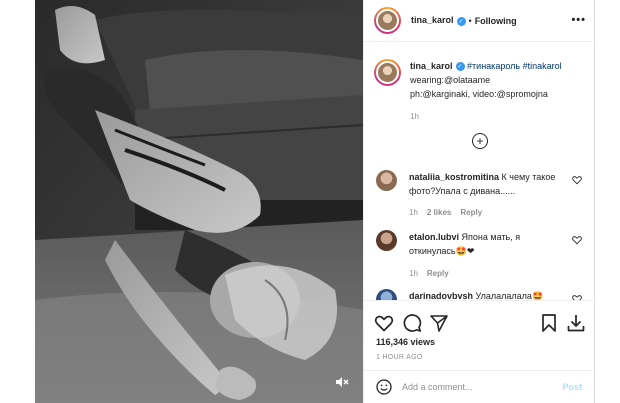  Describe the element at coordinates (432, 20) in the screenshot. I see `author-username-text: tina_karol` at that location.